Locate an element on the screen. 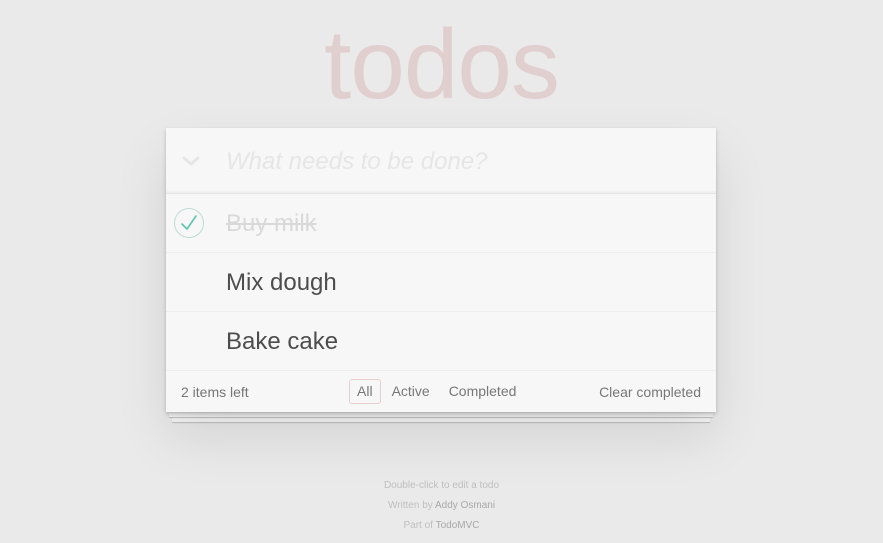 The image size is (883, 543). project-line: Part of TodoMVC is located at coordinates (441, 526).